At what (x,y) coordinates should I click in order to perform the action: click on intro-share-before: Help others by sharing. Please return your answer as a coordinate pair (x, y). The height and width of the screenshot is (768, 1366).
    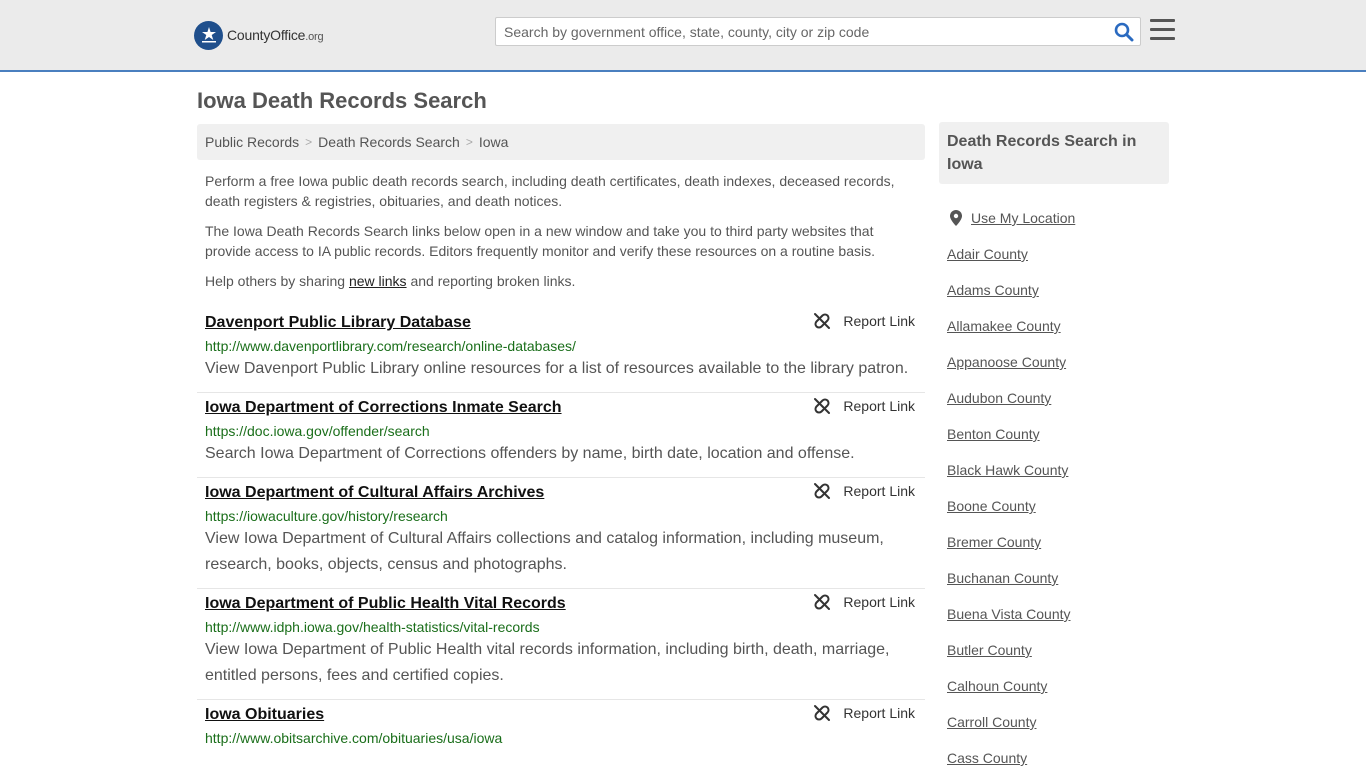
    Looking at the image, I should click on (277, 281).